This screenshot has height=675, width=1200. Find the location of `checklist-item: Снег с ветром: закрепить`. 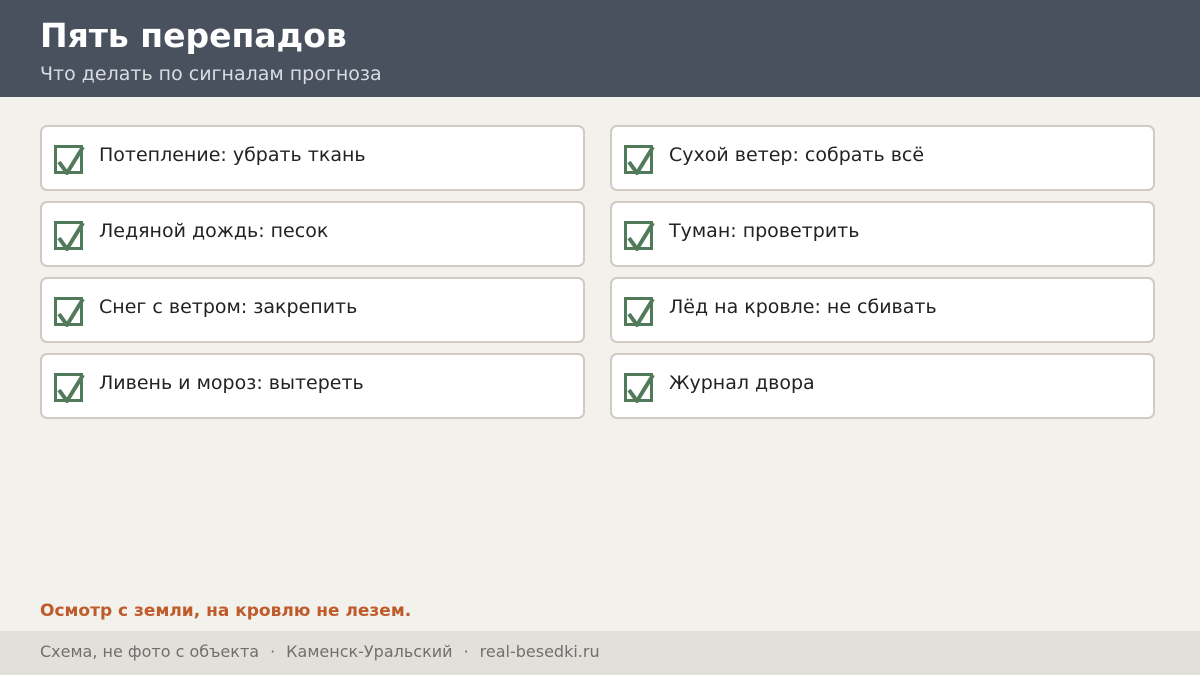

checklist-item: Снег с ветром: закрепить is located at coordinates (312, 310).